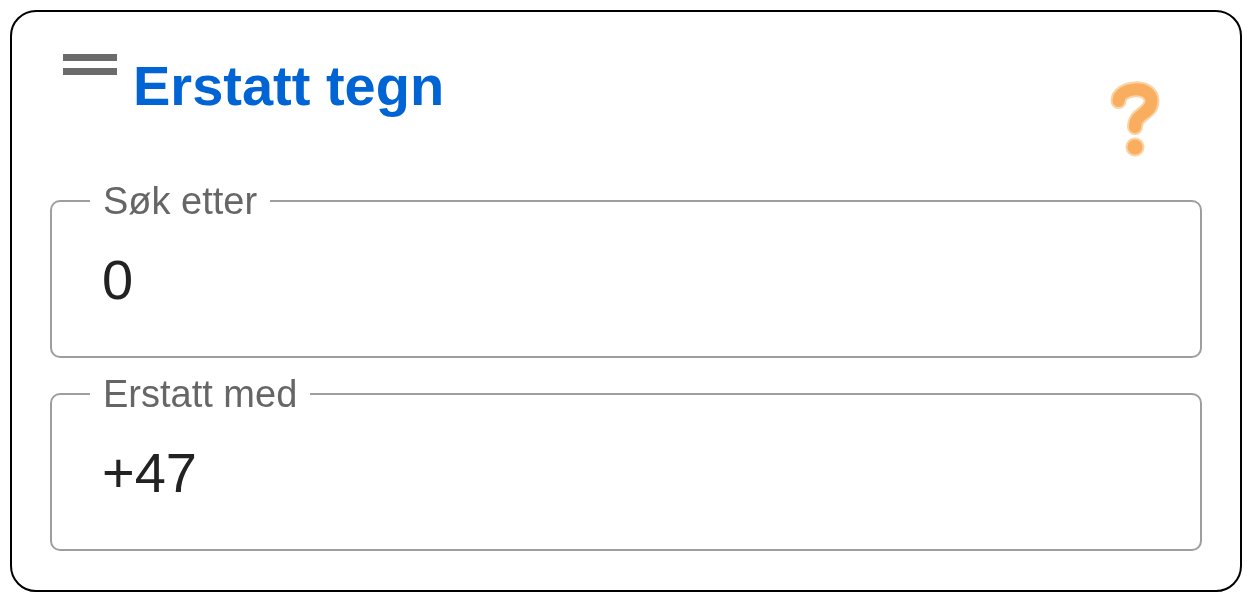 The width and height of the screenshot is (1252, 602). I want to click on panel-title: Erstatt tegn, so click(289, 86).